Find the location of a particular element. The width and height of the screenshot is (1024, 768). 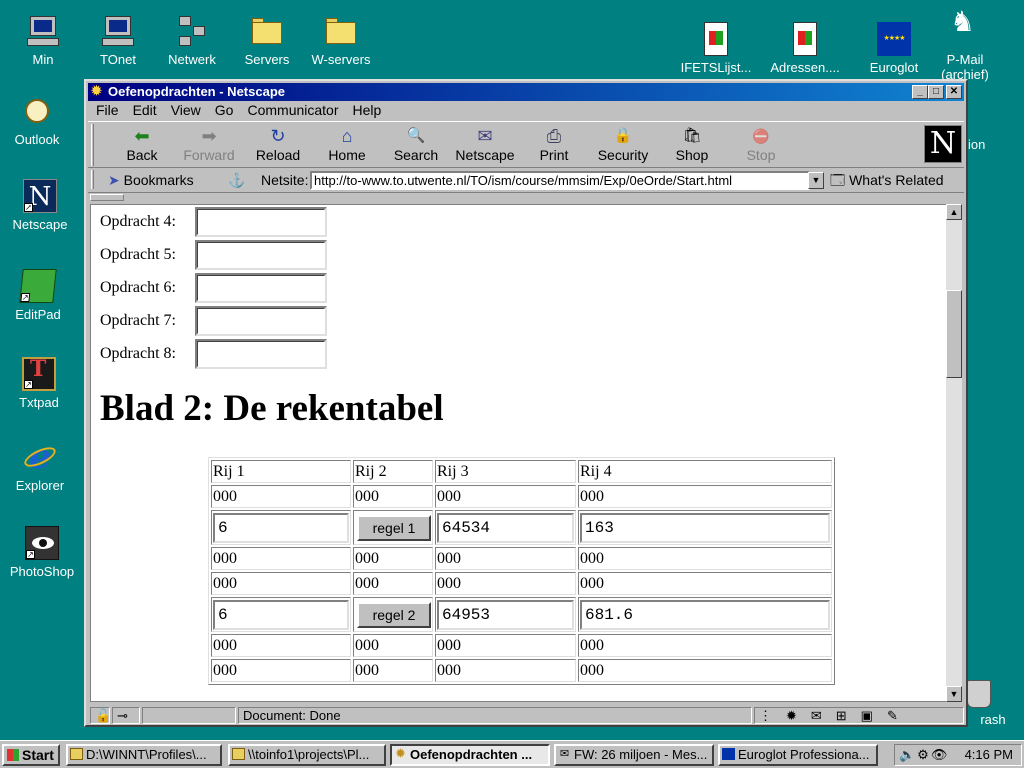

url-dropdown-button: ▼ is located at coordinates (816, 180).